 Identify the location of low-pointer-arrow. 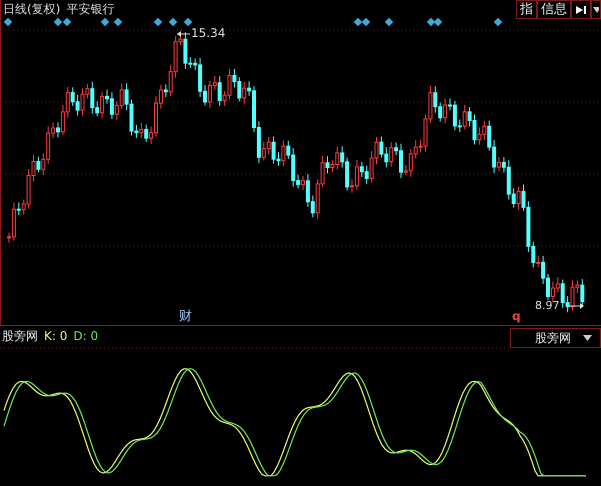
(576, 306).